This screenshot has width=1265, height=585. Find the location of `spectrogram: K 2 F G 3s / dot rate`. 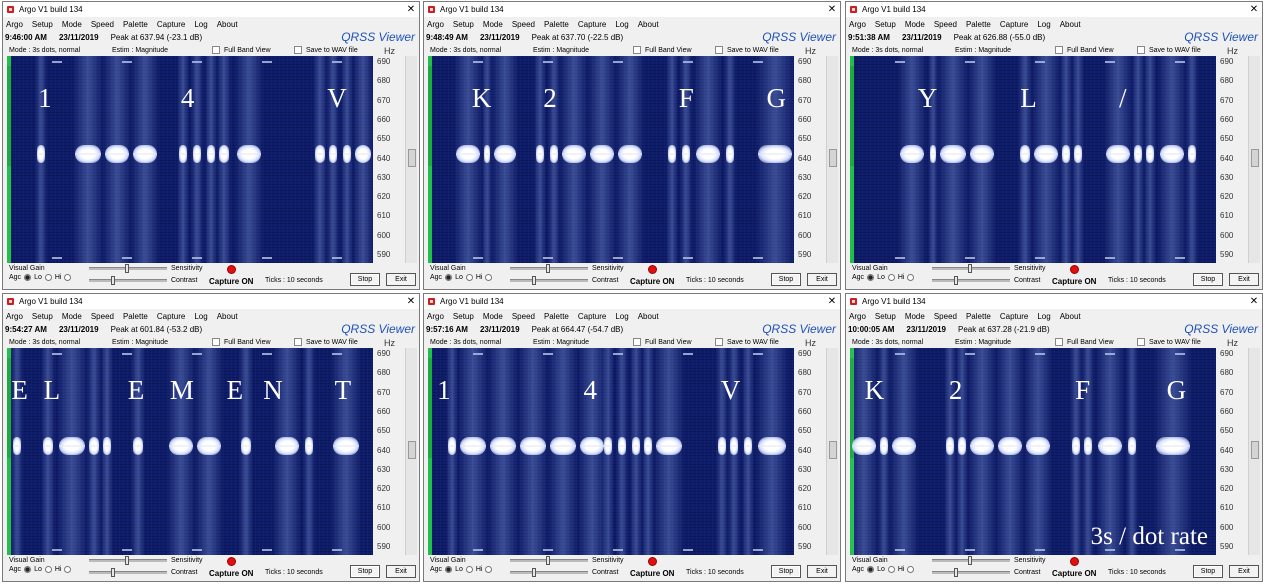

spectrogram: K 2 F G 3s / dot rate is located at coordinates (1033, 451).